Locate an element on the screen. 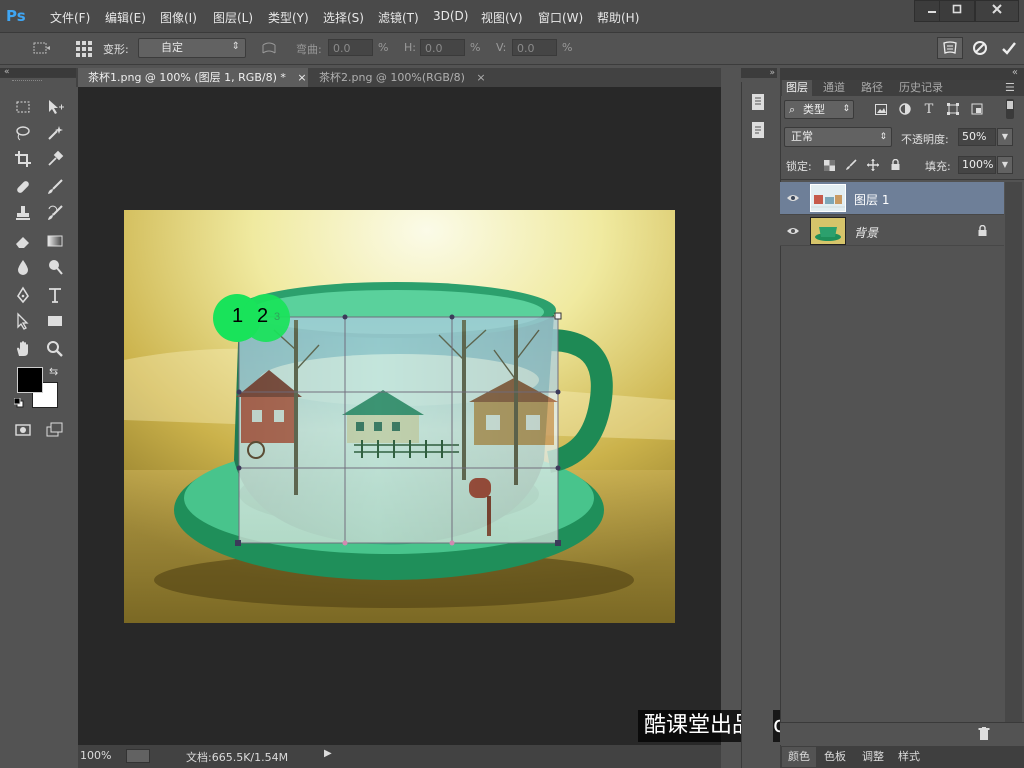  eraser-tool is located at coordinates (23, 241).